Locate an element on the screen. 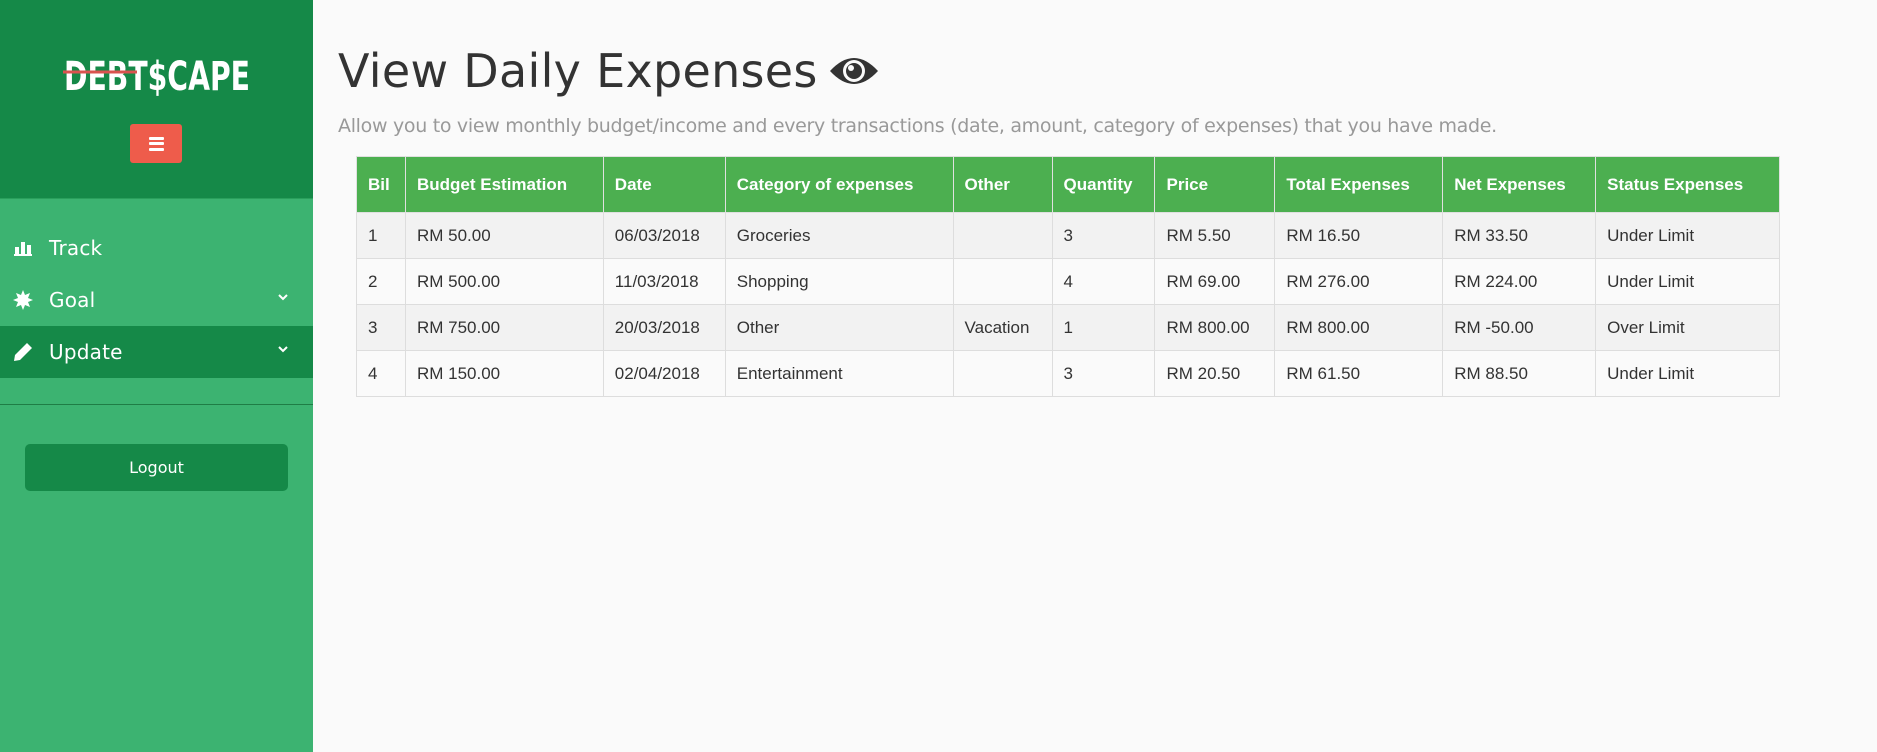  sidebar-item-update: Update is located at coordinates (156, 352).